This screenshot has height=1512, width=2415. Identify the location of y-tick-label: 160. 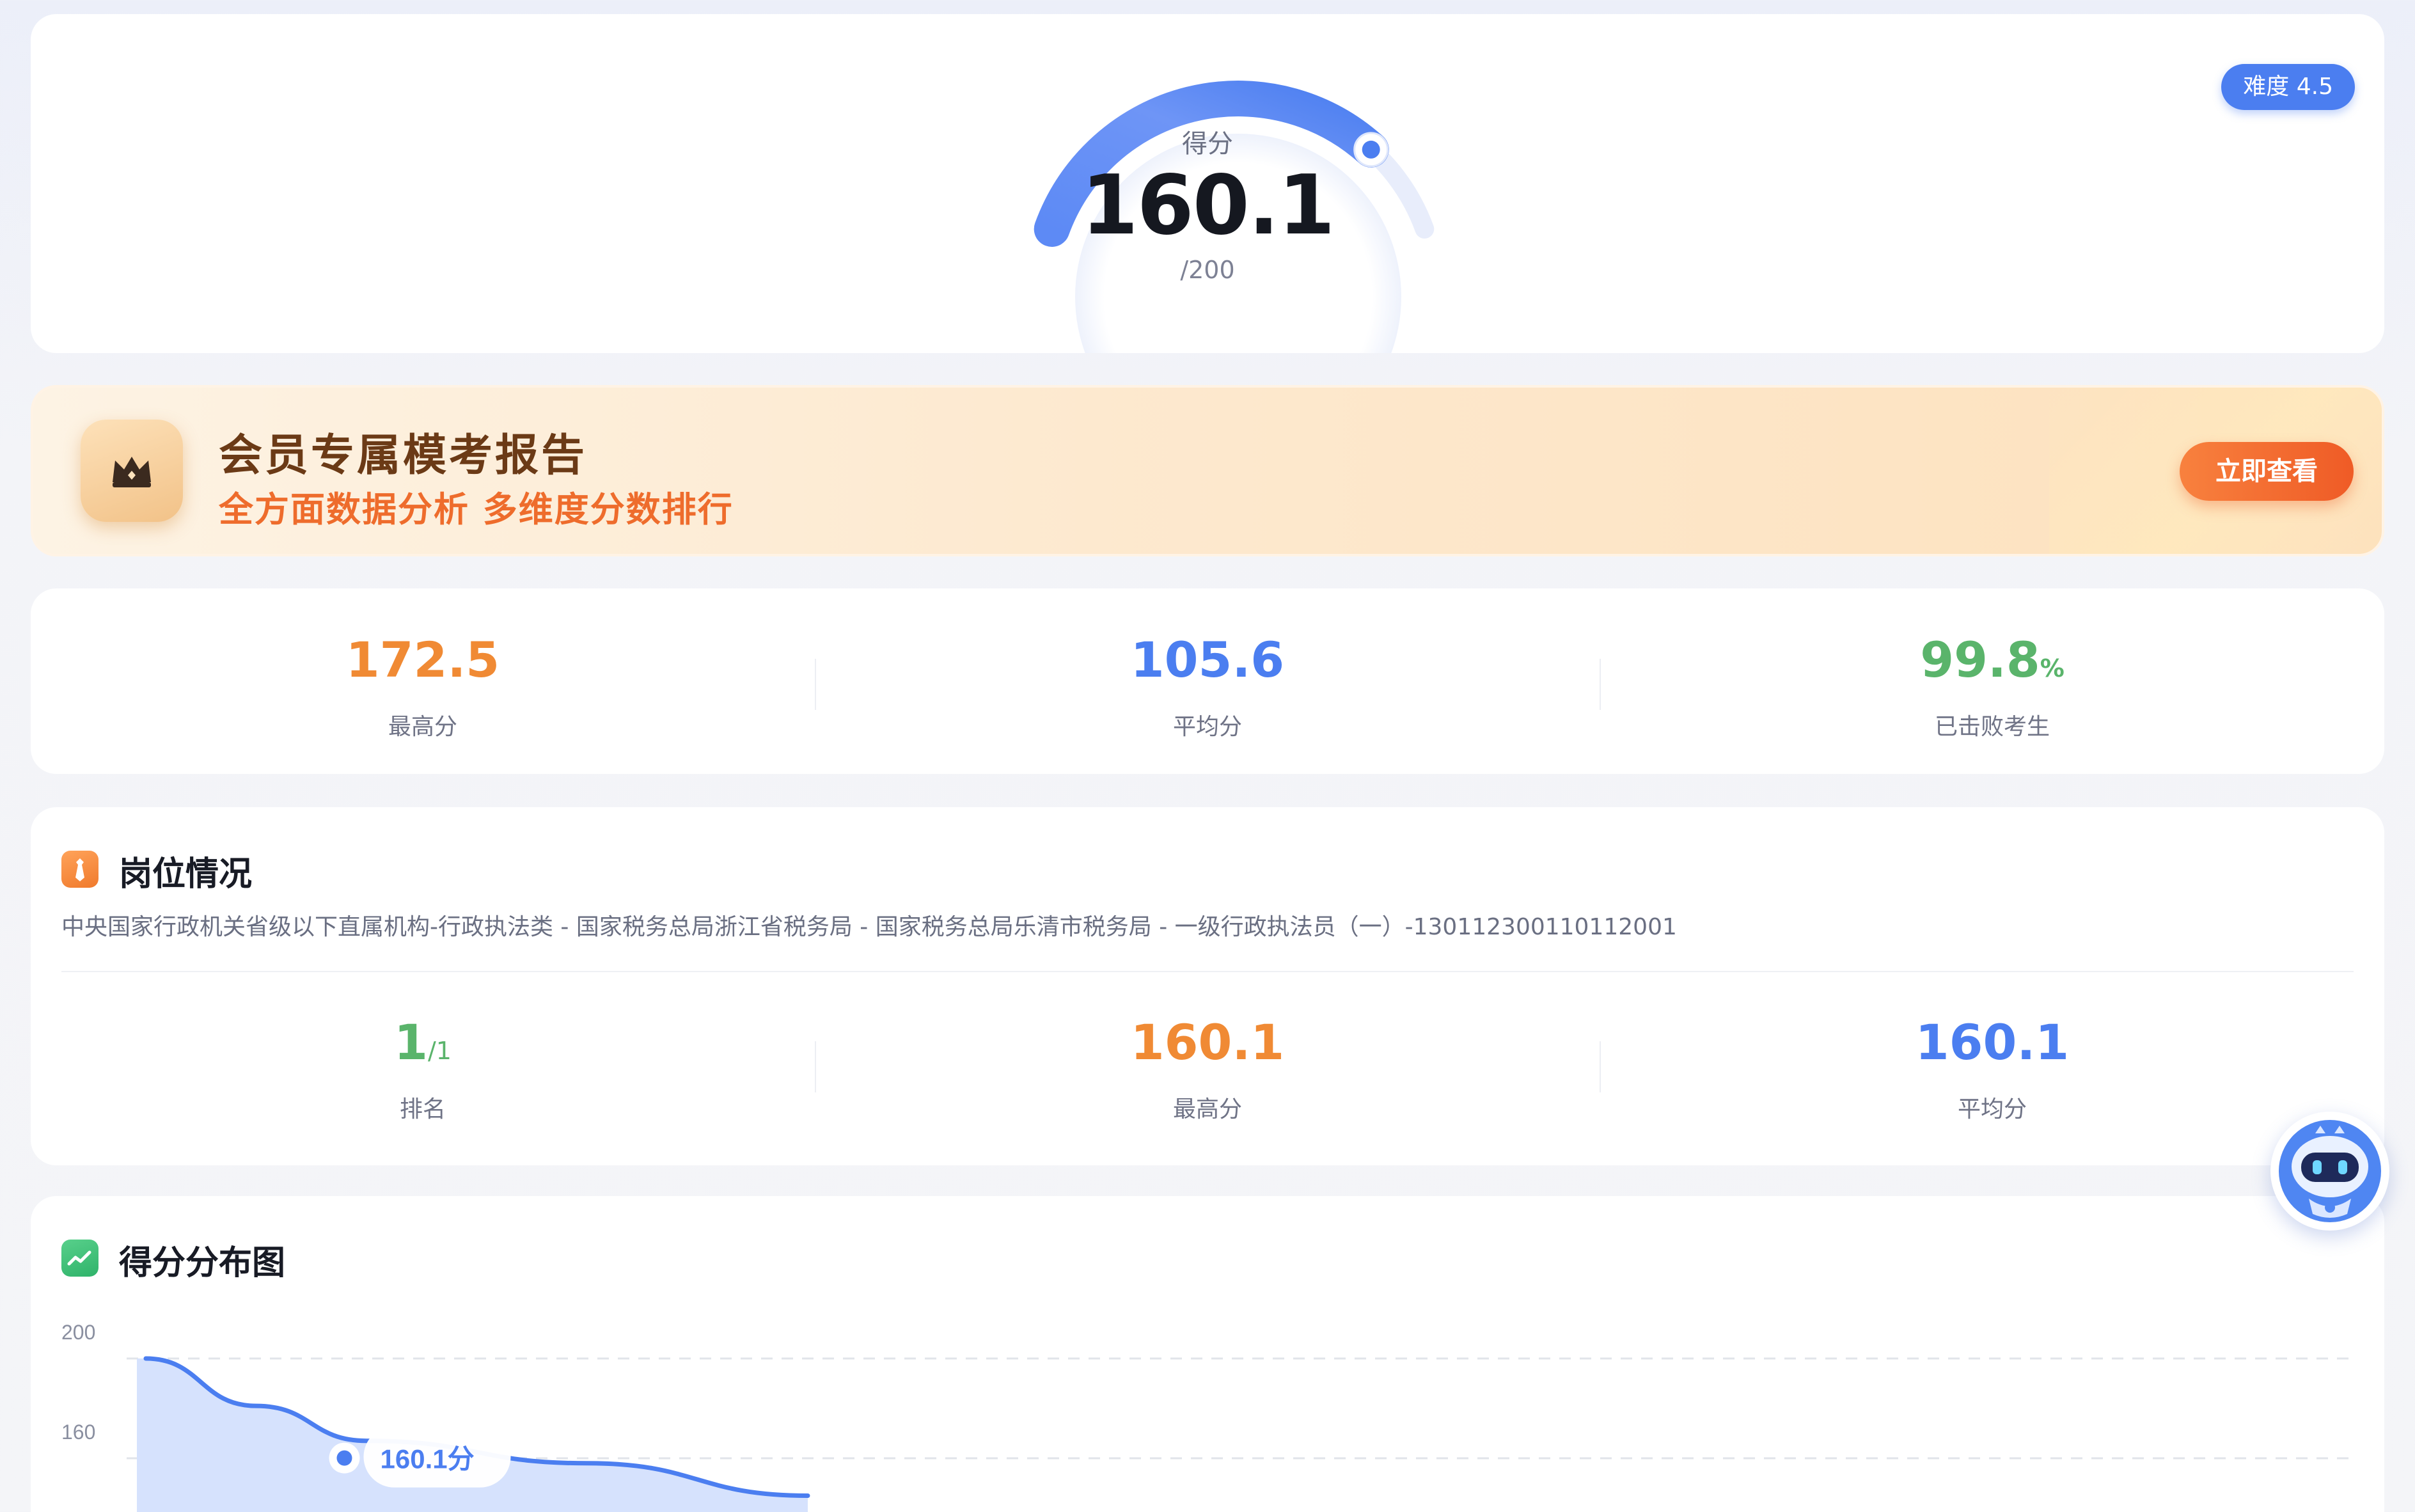
(78, 1432).